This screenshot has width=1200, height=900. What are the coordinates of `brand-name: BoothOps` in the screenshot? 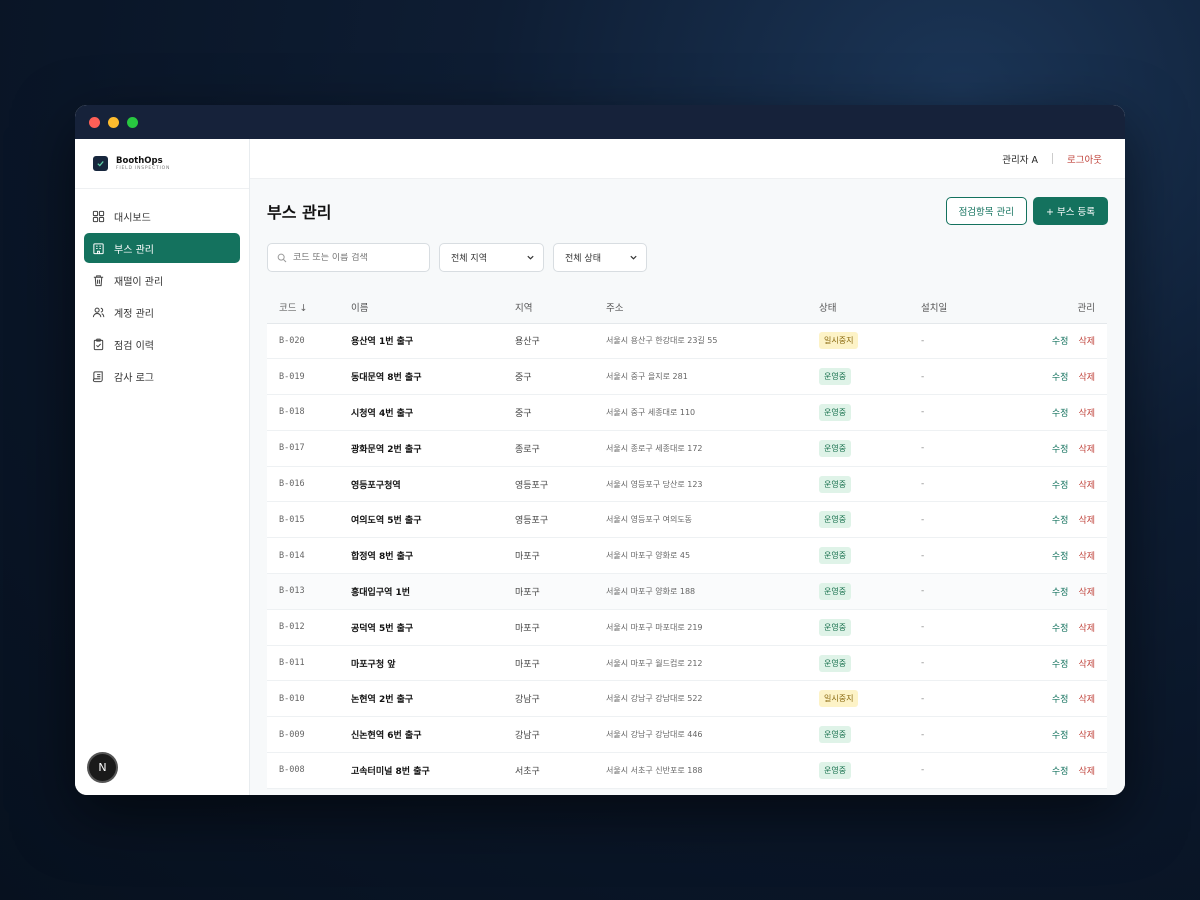 It's located at (139, 160).